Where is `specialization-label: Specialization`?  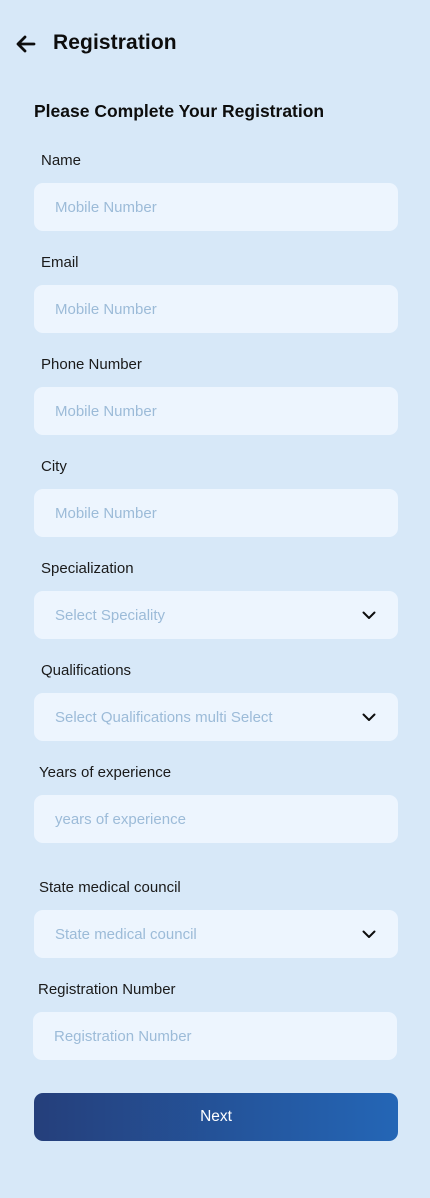
specialization-label: Specialization is located at coordinates (87, 568).